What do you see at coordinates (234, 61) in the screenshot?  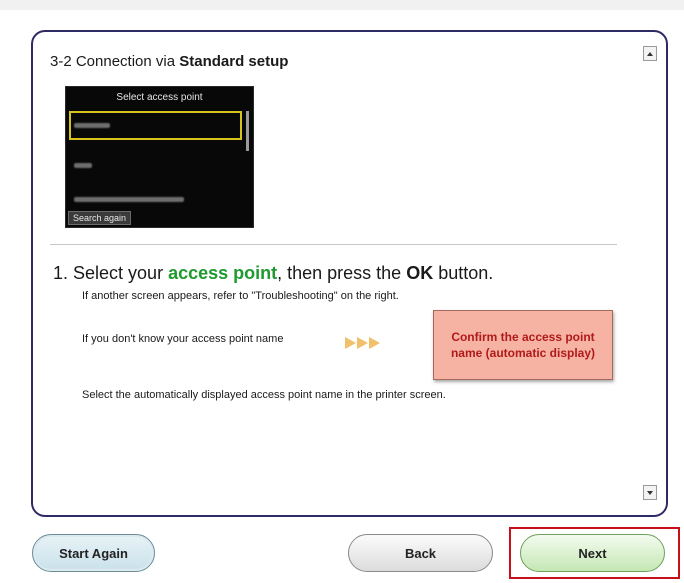 I see `step-title-bold: Standard setup` at bounding box center [234, 61].